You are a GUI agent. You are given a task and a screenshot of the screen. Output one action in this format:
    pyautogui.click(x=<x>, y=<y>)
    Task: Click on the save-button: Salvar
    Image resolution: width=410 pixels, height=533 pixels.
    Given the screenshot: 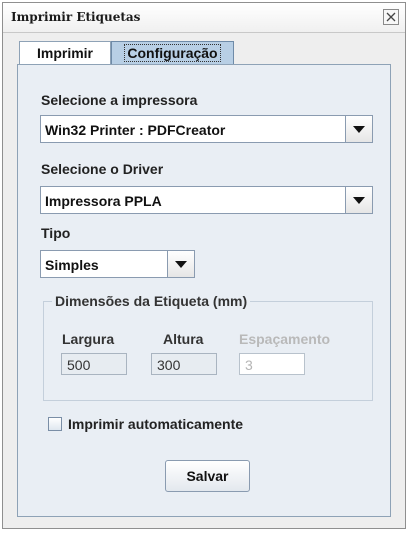 What is the action you would take?
    pyautogui.click(x=207, y=476)
    